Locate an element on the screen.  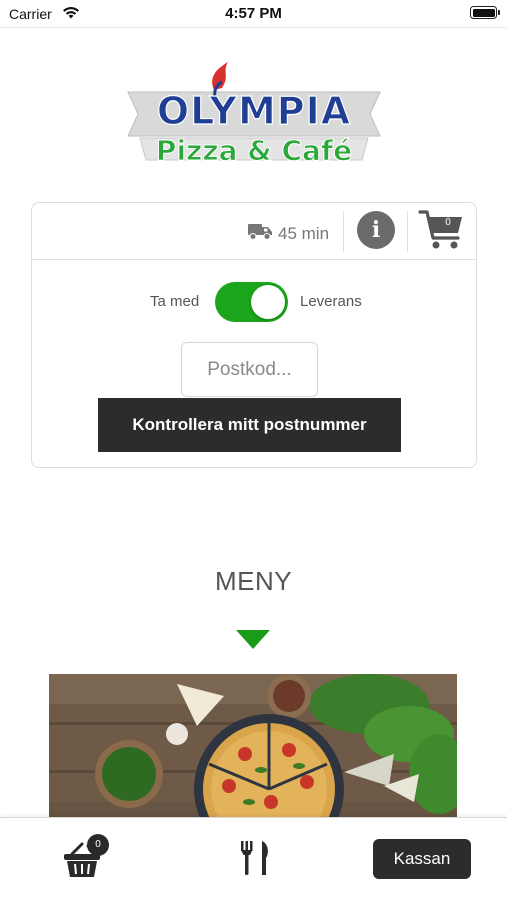
fork-knife-icon is located at coordinates (254, 858).